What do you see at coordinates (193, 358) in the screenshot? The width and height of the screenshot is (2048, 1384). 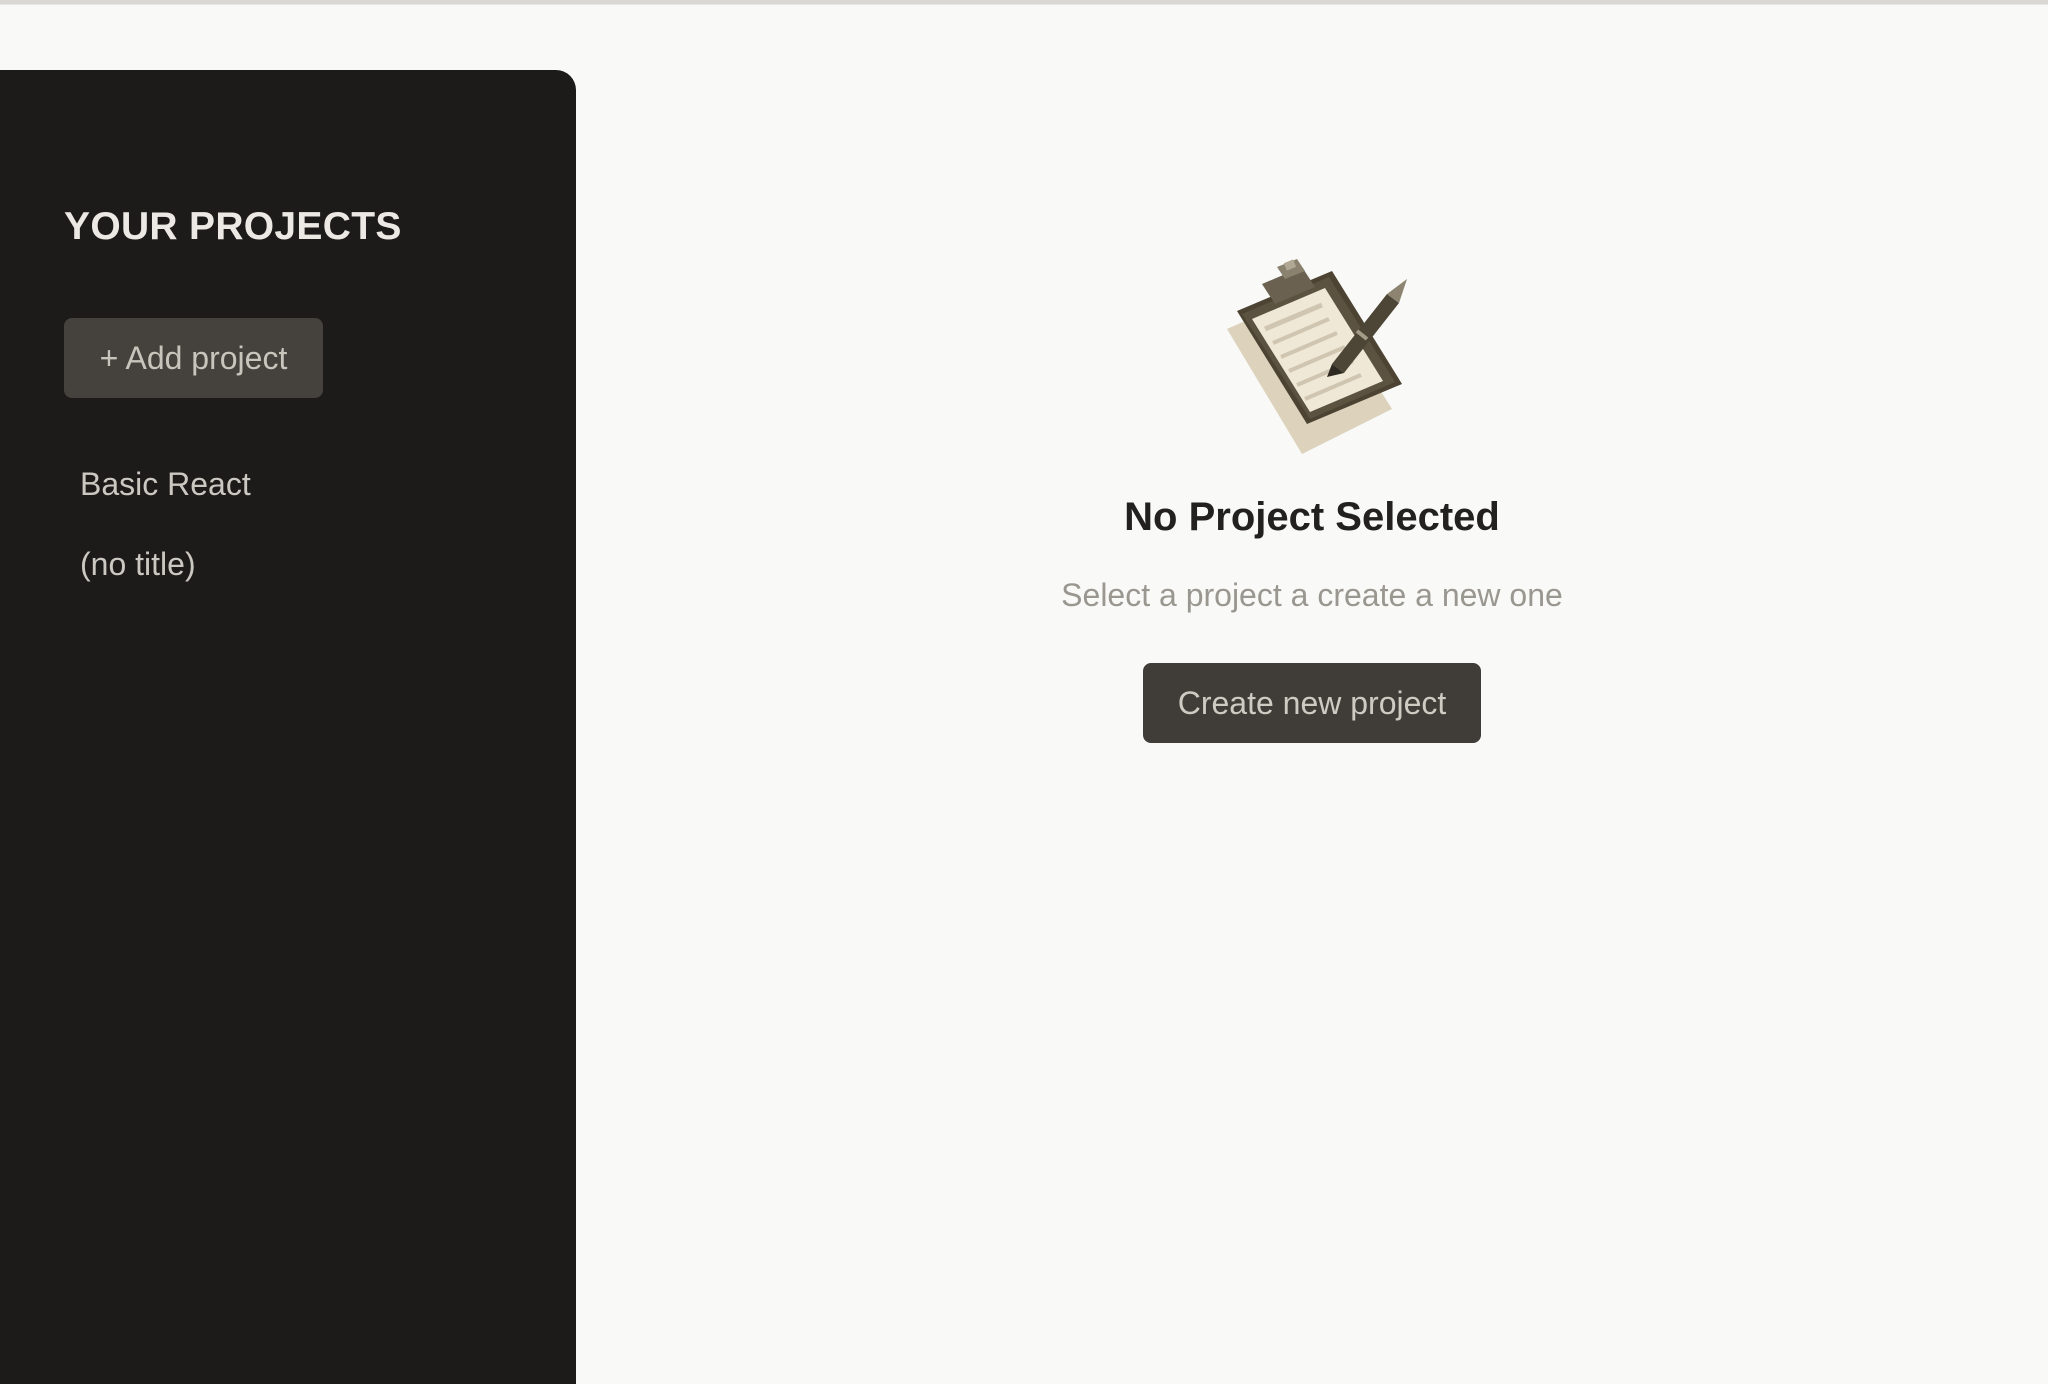 I see `add-project-button: + Add project` at bounding box center [193, 358].